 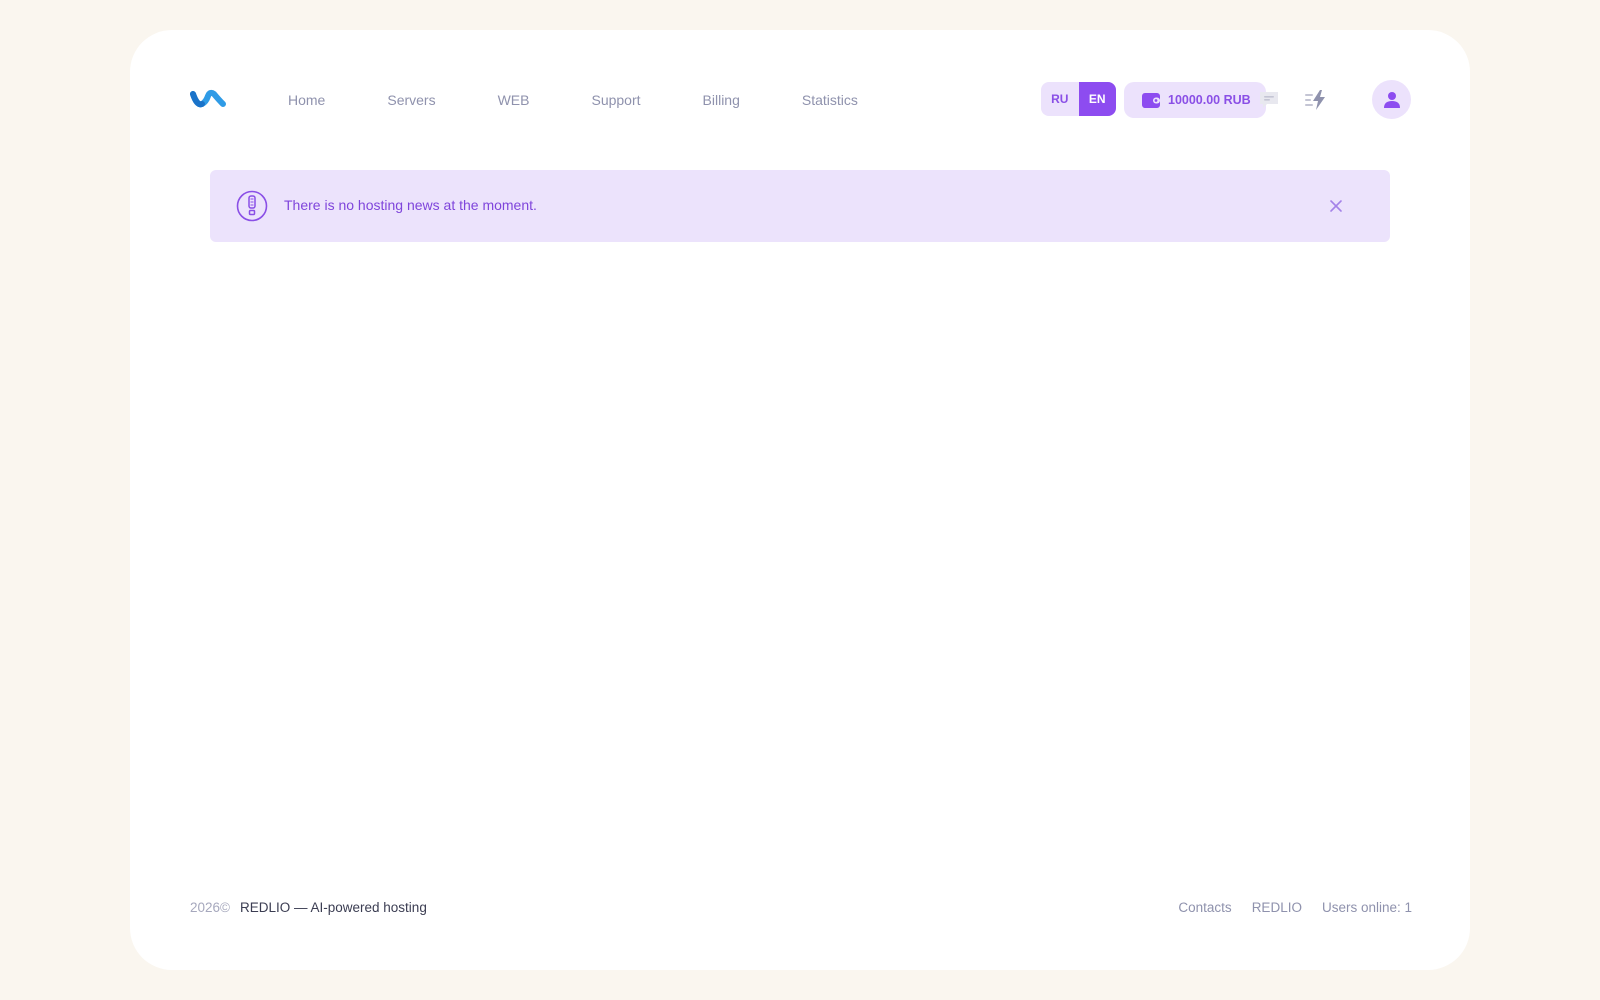 What do you see at coordinates (1366, 907) in the screenshot?
I see `users-online: Users online: 1` at bounding box center [1366, 907].